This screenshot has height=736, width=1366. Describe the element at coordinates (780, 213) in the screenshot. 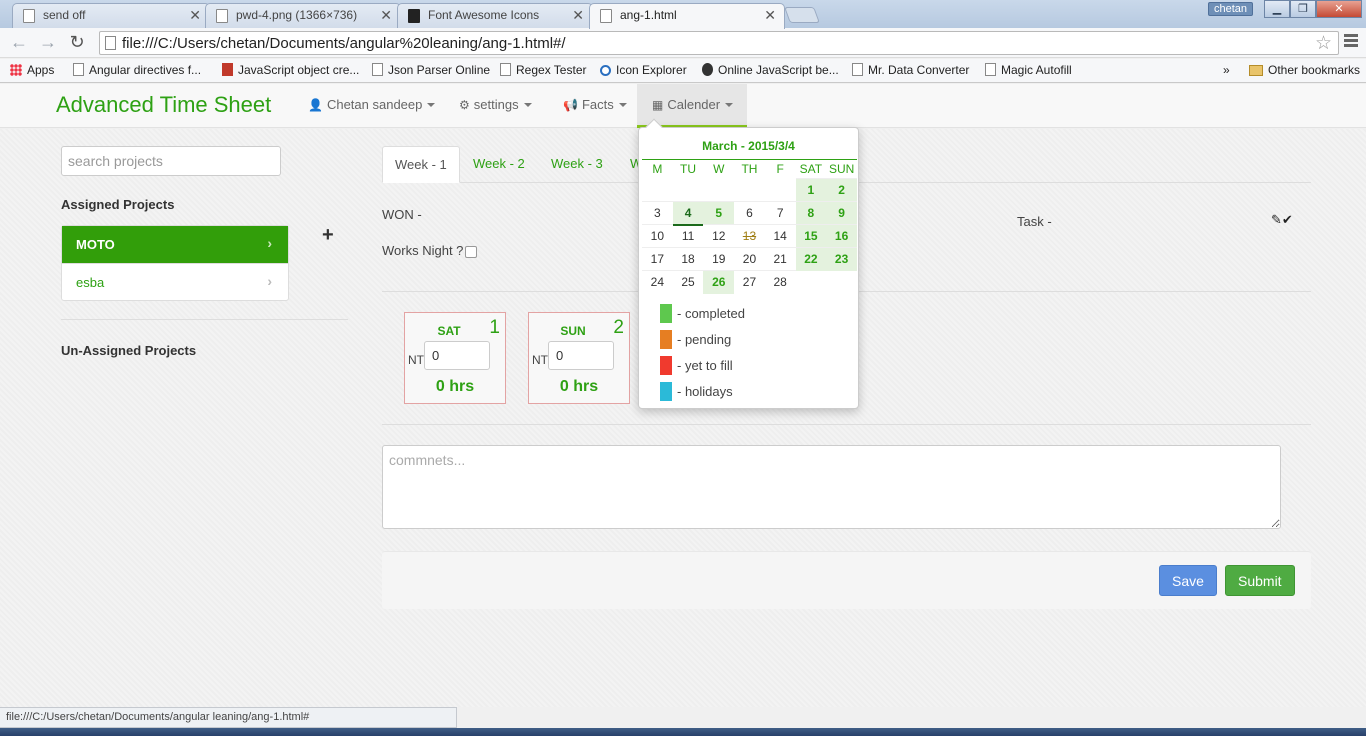

I see `calendar-day: 7` at that location.